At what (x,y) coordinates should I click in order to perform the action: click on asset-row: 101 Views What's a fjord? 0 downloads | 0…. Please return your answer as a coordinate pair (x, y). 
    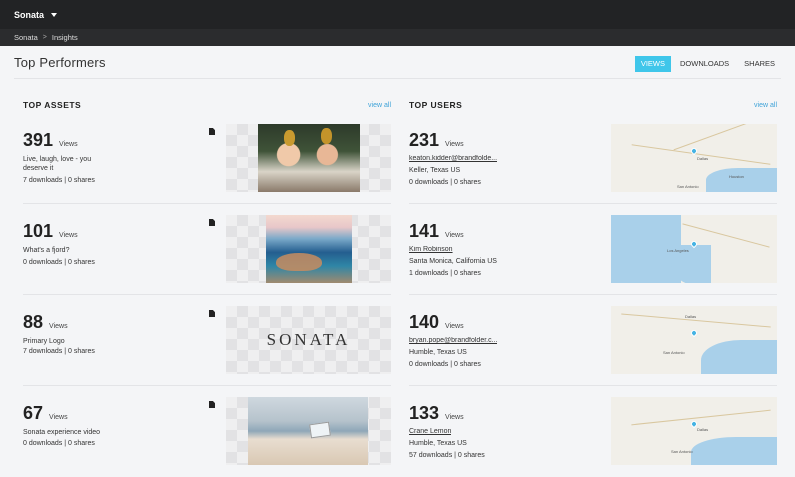
    Looking at the image, I should click on (207, 255).